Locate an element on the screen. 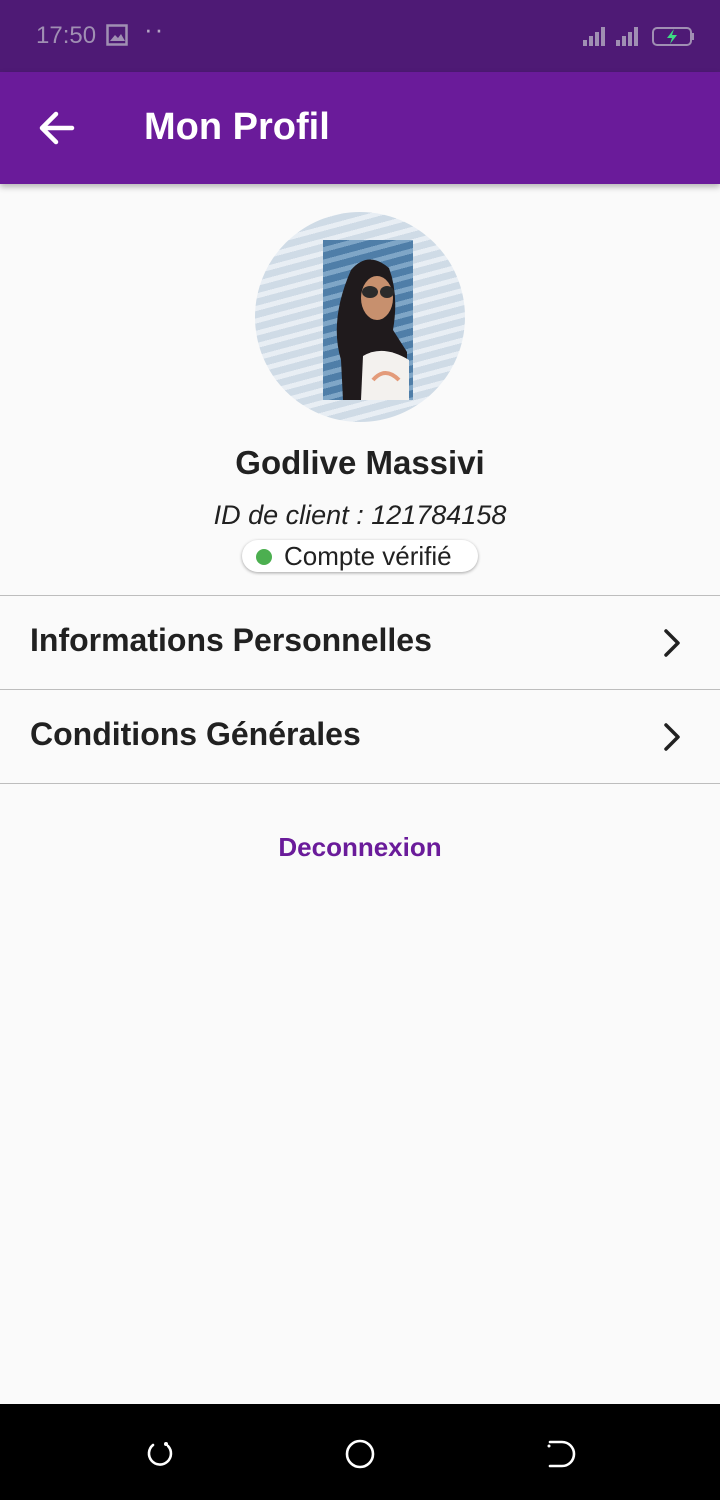 Image resolution: width=720 pixels, height=1500 pixels. arrow-back-icon is located at coordinates (54, 128).